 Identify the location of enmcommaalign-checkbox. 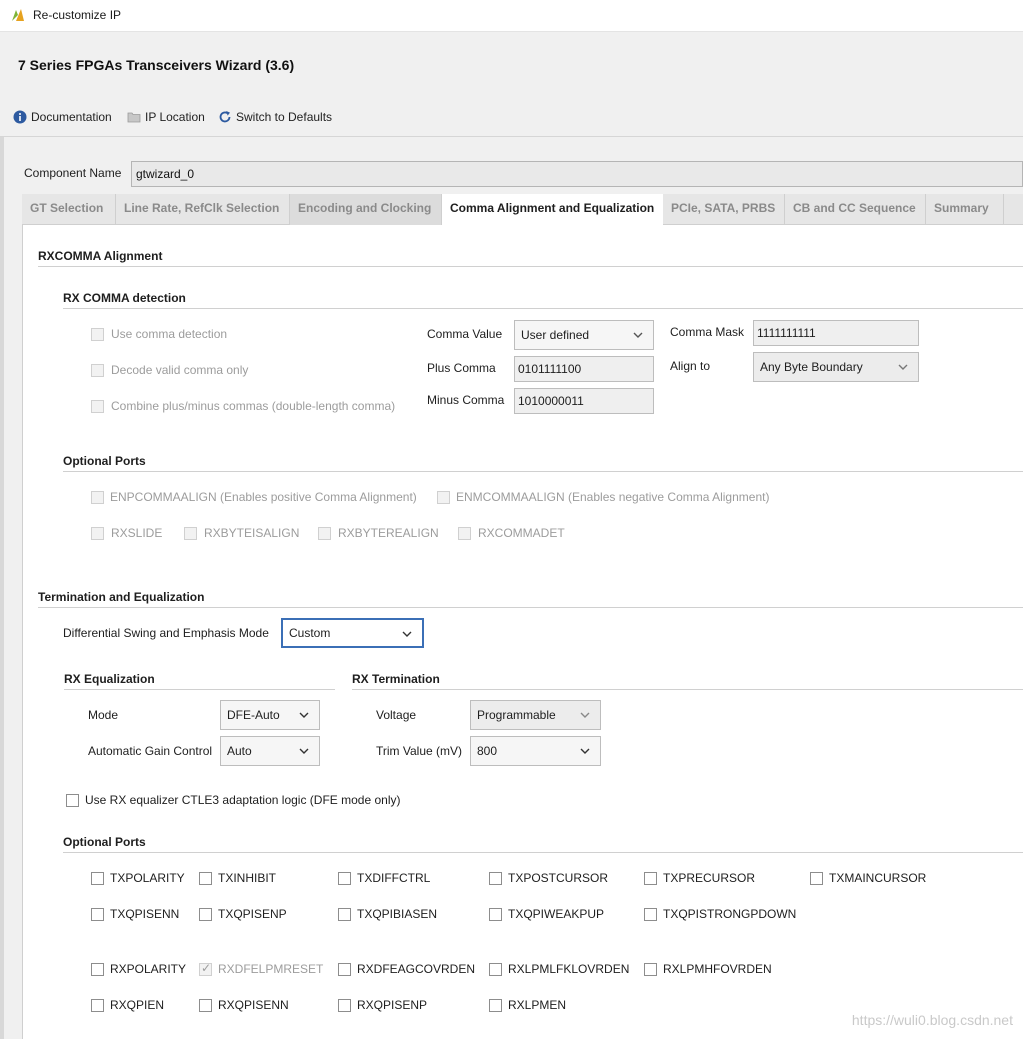
(443, 497).